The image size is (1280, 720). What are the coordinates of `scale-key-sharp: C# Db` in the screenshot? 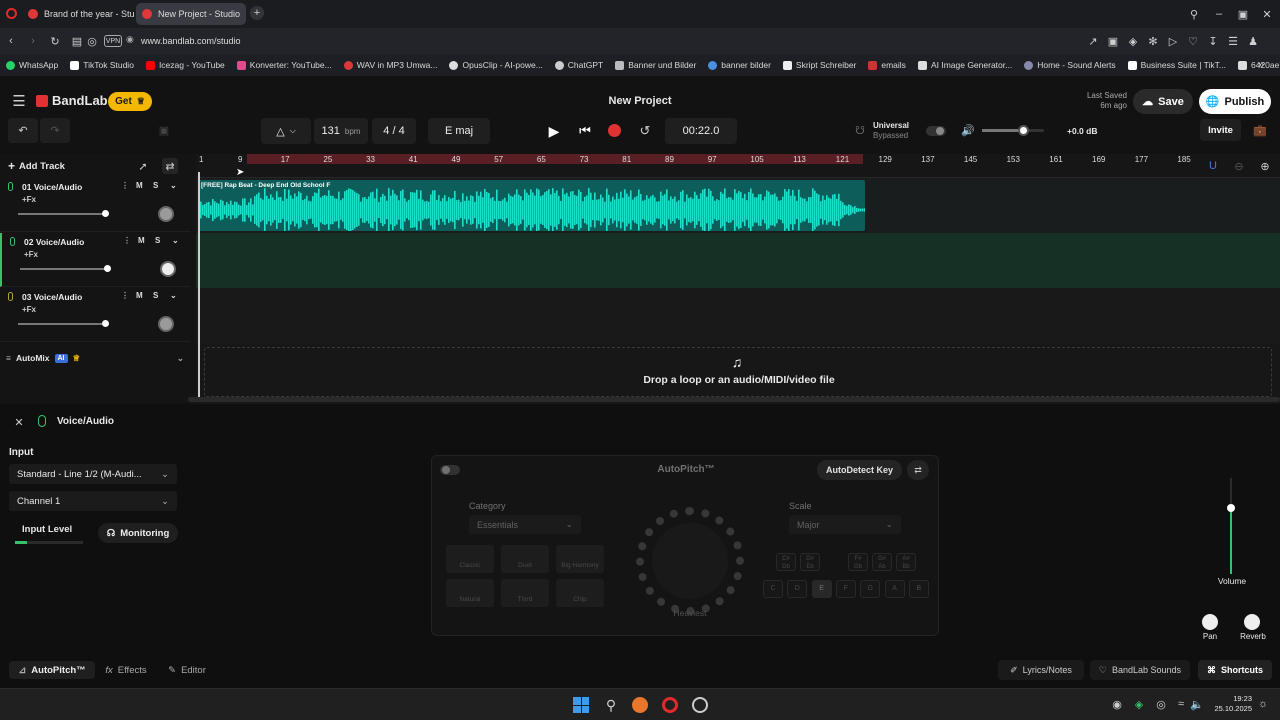 It's located at (786, 562).